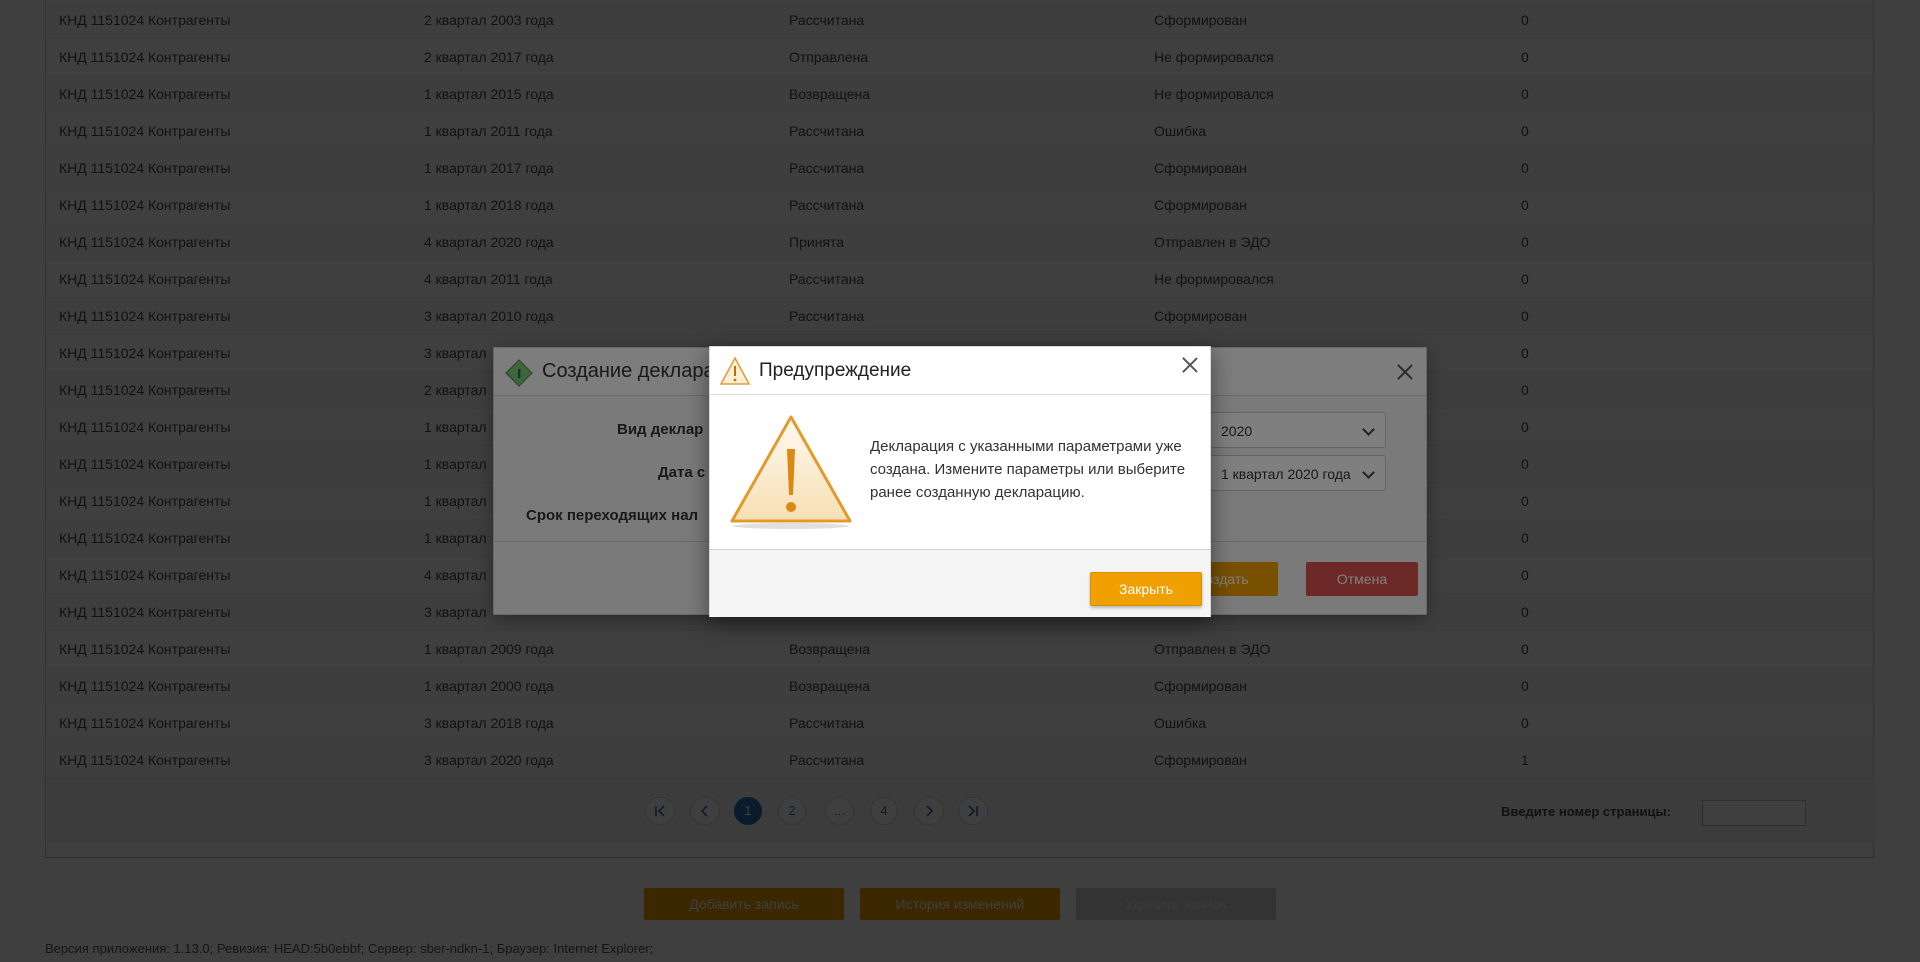  What do you see at coordinates (1146, 589) in the screenshot?
I see `close-warning-button: Закрыть` at bounding box center [1146, 589].